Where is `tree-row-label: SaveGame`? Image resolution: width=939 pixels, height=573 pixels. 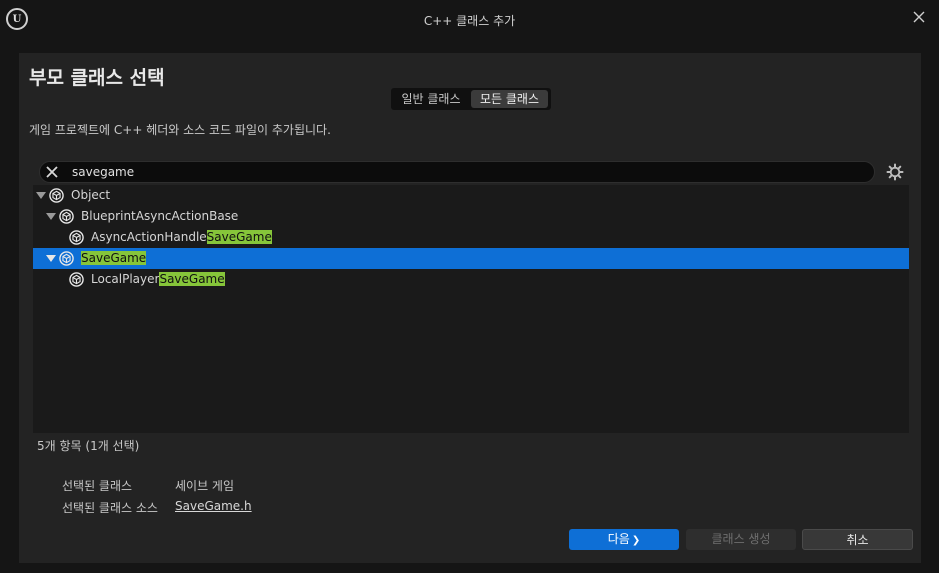 tree-row-label: SaveGame is located at coordinates (114, 258).